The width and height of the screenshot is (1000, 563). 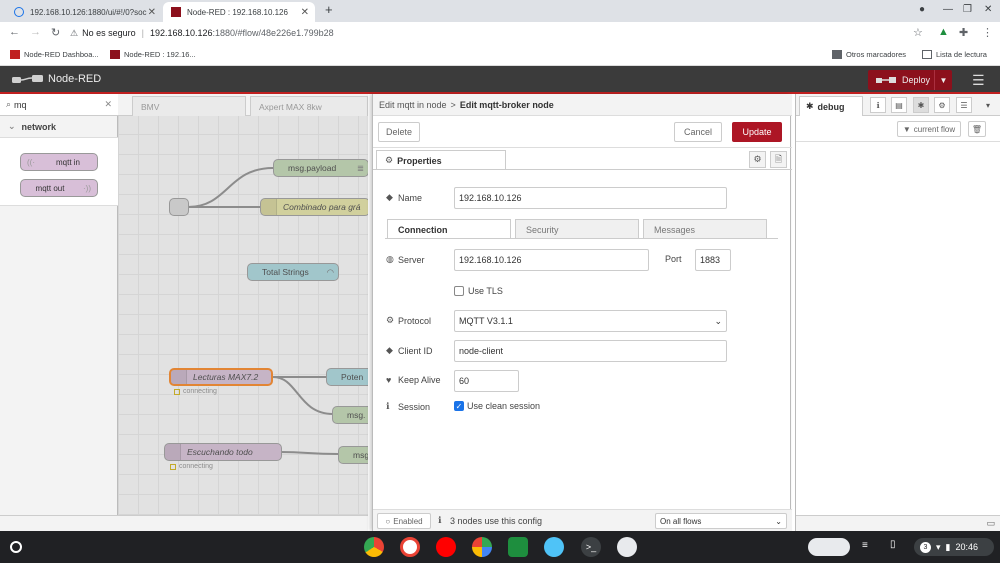 What do you see at coordinates (922, 9) in the screenshot?
I see `profile-icon: ●` at bounding box center [922, 9].